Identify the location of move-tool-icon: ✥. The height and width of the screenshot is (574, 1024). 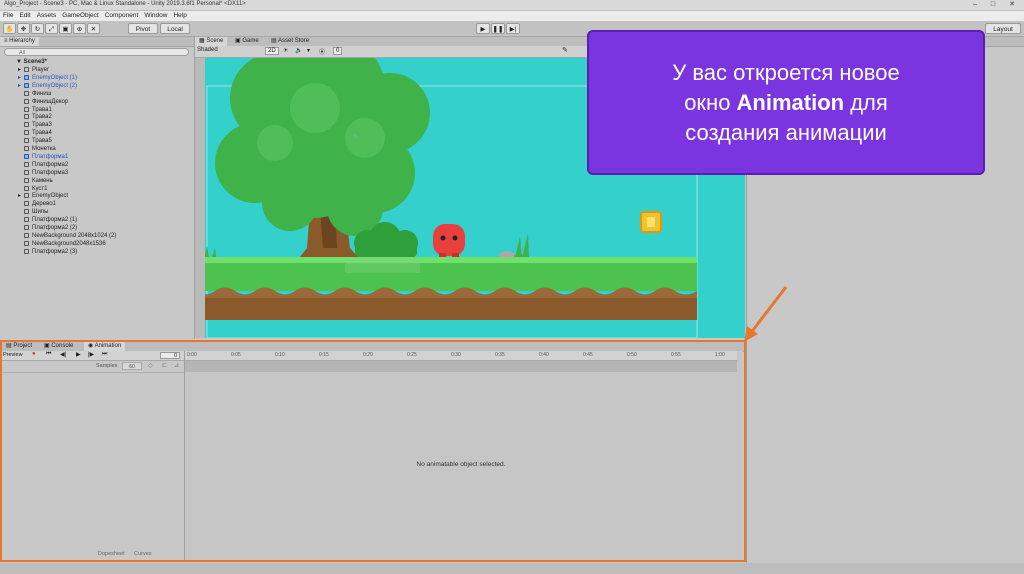
(23, 28).